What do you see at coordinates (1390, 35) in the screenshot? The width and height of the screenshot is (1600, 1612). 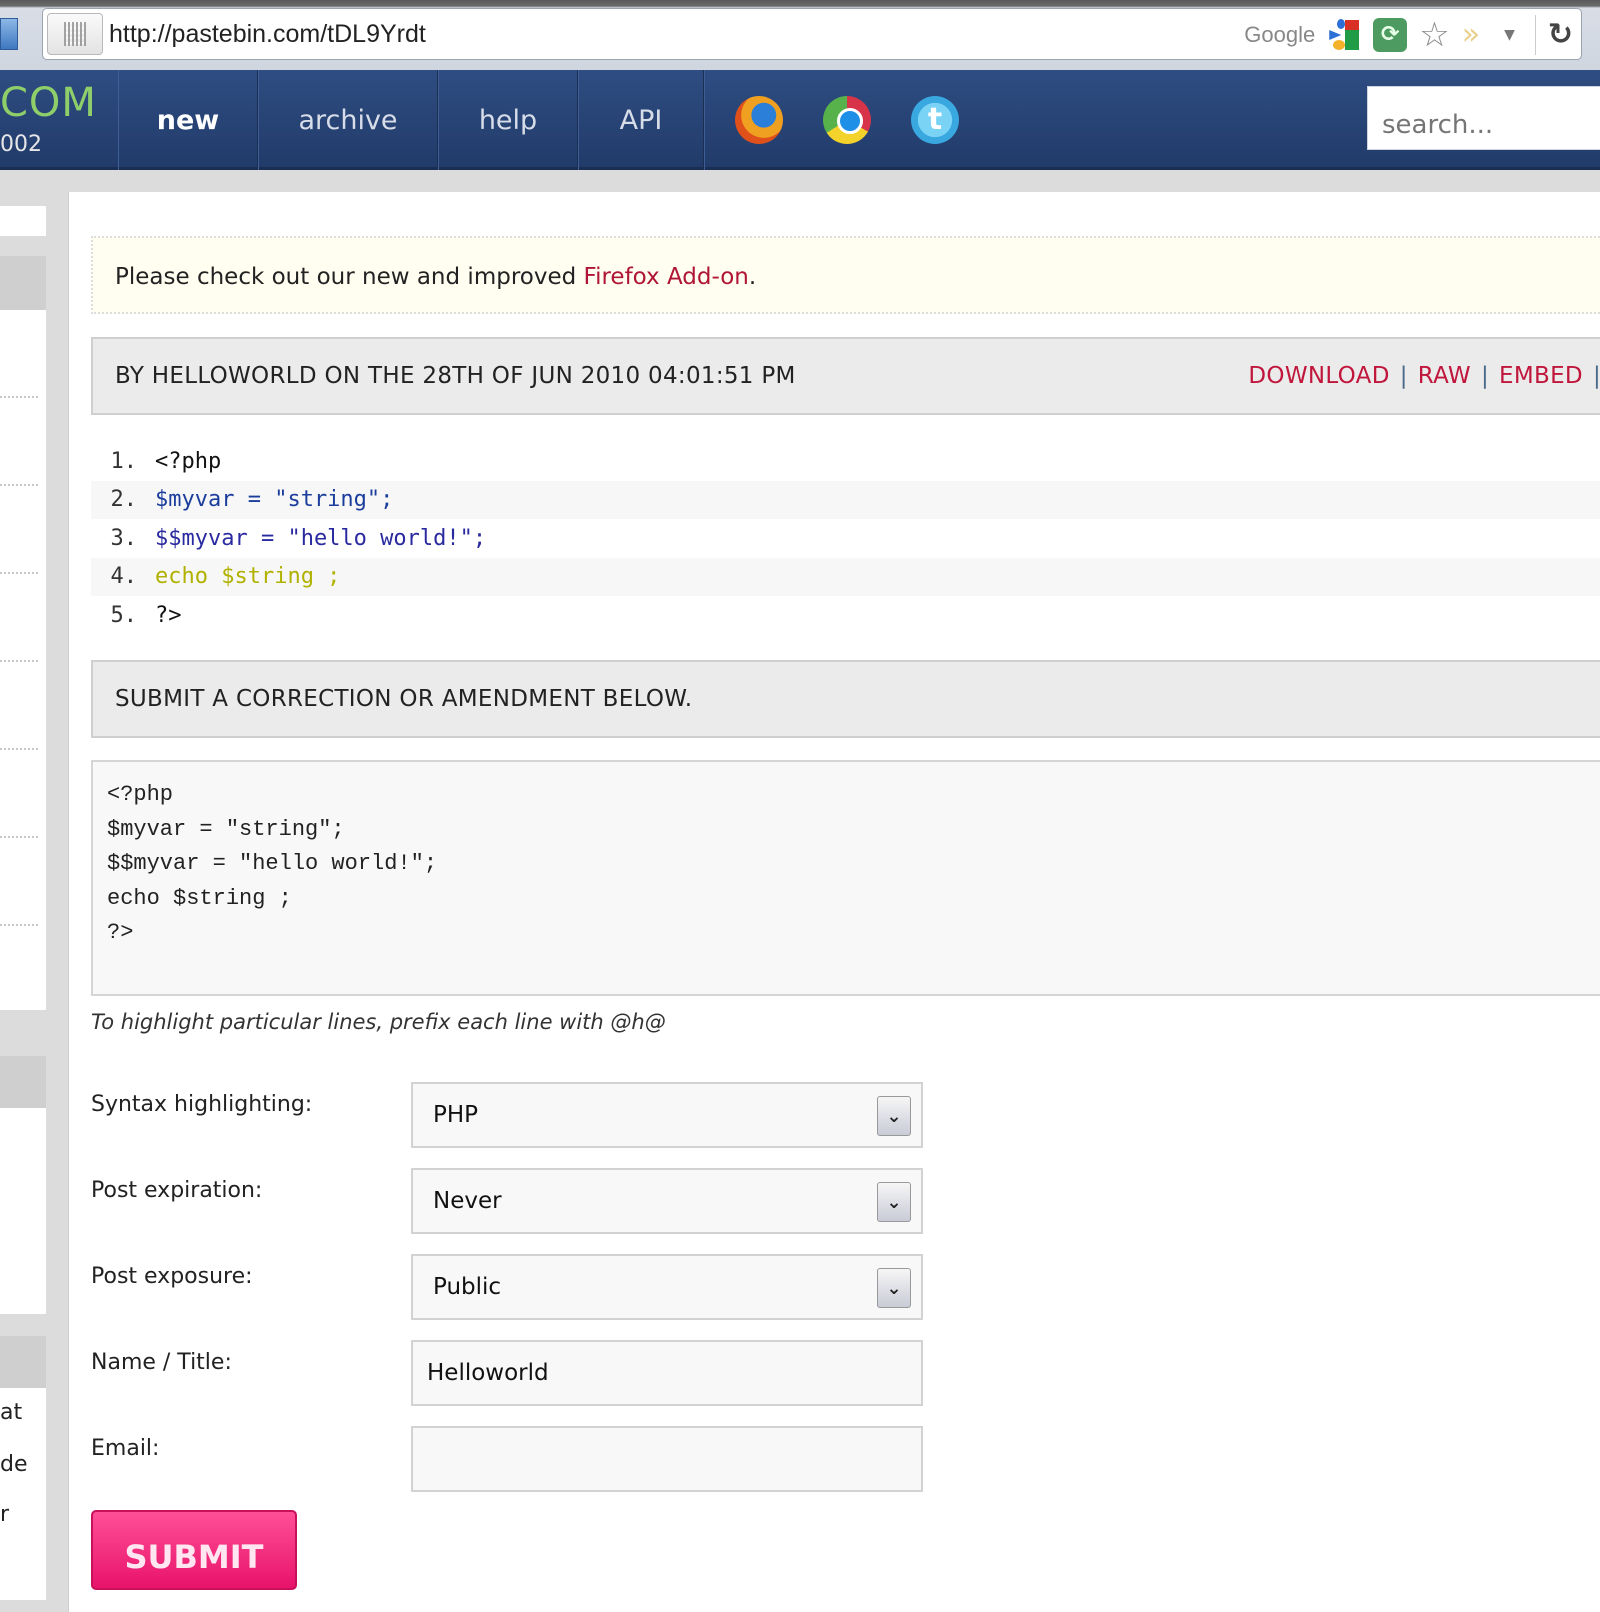 I see `sync-icon: ⟳` at bounding box center [1390, 35].